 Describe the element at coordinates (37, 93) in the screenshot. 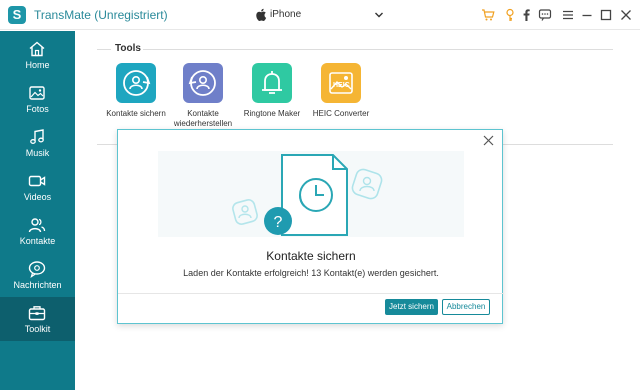

I see `photo-icon` at that location.